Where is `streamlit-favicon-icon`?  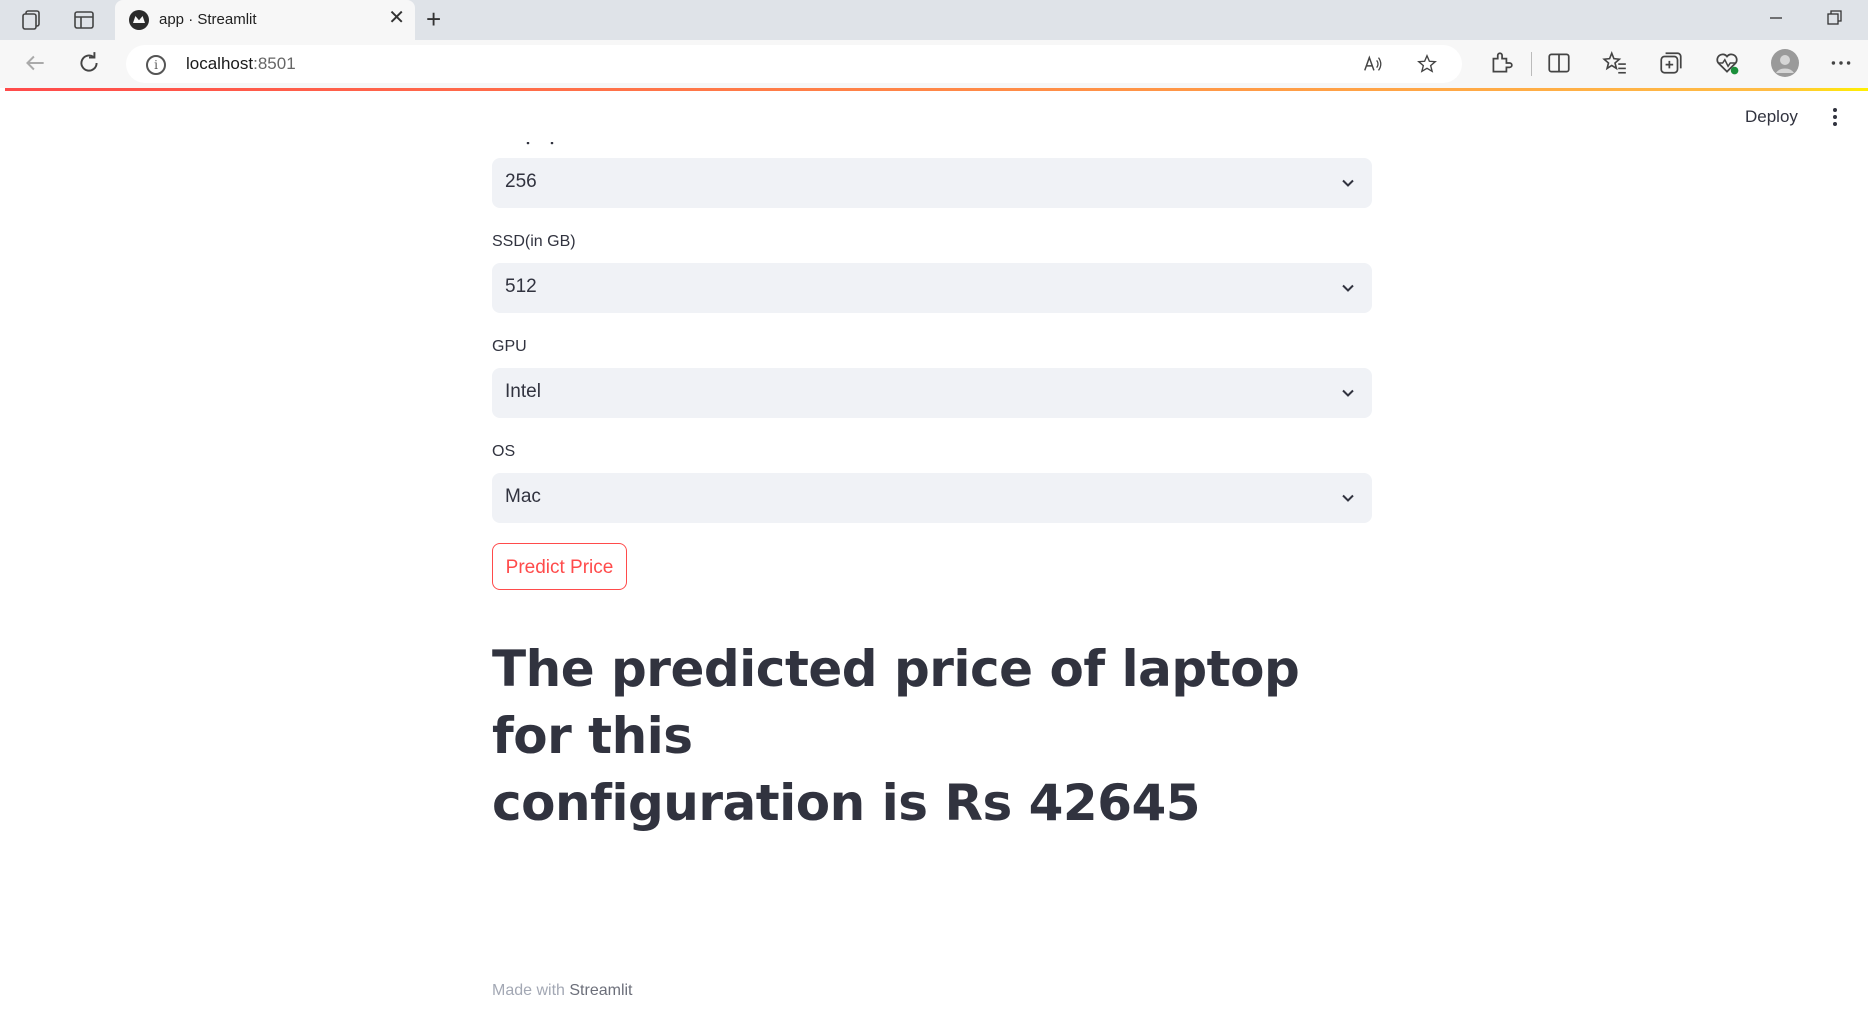
streamlit-favicon-icon is located at coordinates (139, 20).